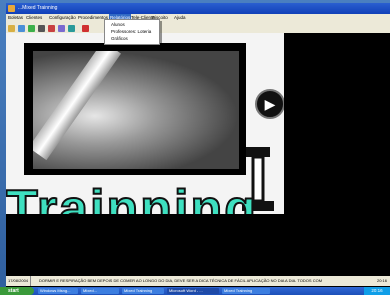 This screenshot has height=295, width=390. What do you see at coordinates (34, 18) in the screenshot?
I see `menu-clientes: Clientes` at bounding box center [34, 18].